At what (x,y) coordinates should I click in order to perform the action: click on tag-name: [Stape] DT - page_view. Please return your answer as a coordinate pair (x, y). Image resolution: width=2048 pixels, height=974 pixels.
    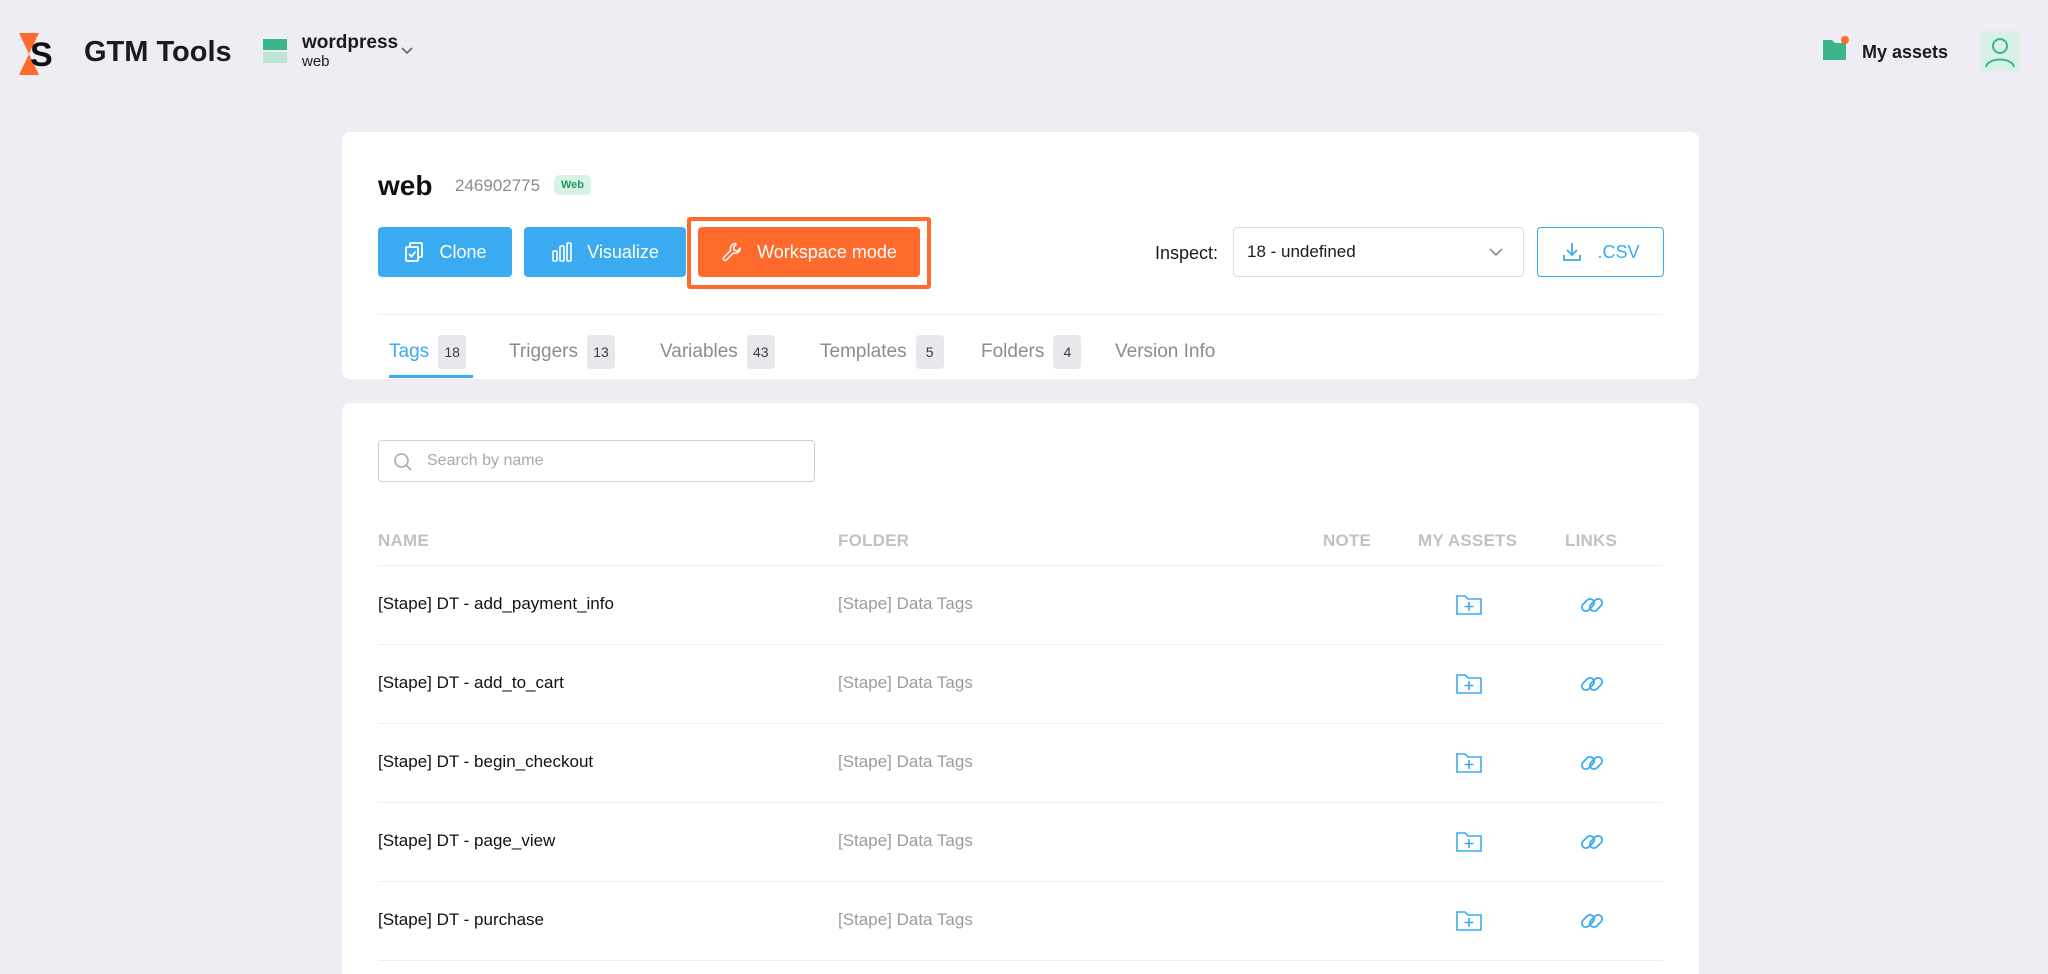
    Looking at the image, I should click on (466, 841).